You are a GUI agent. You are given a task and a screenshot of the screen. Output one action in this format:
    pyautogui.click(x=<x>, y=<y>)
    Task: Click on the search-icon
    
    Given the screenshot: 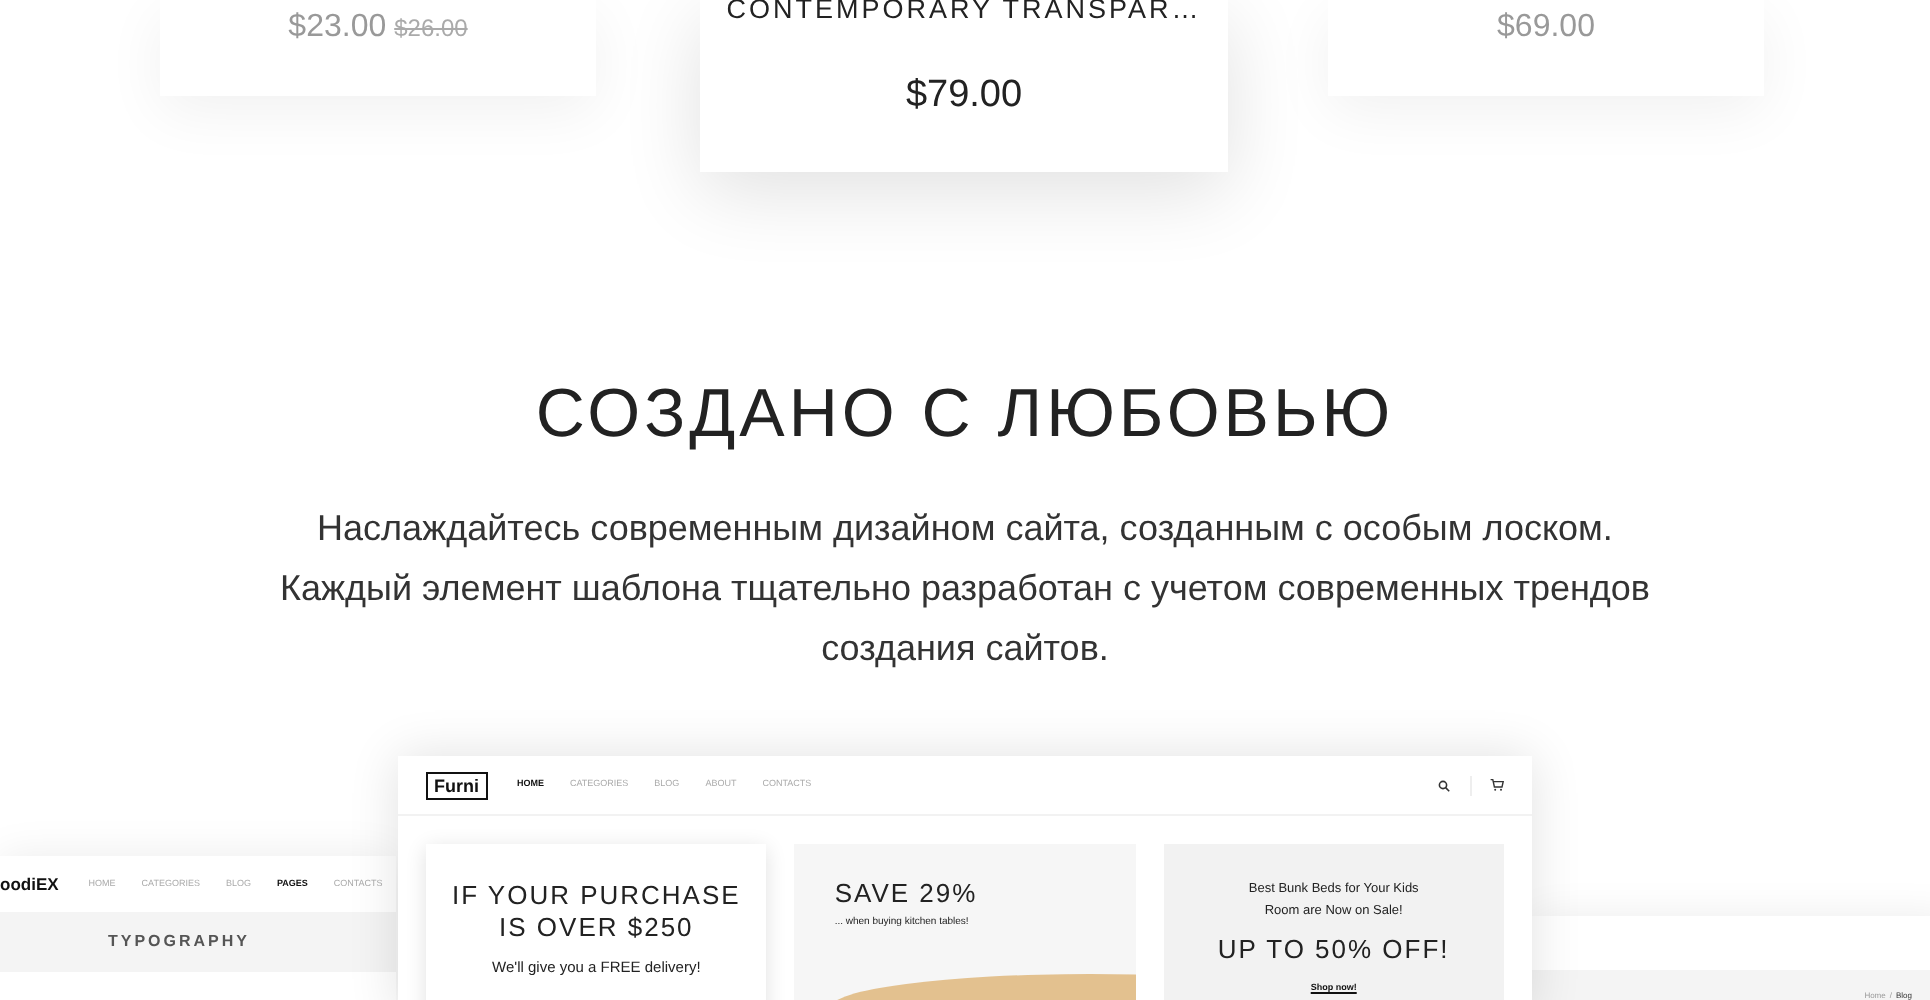 What is the action you would take?
    pyautogui.click(x=1444, y=785)
    